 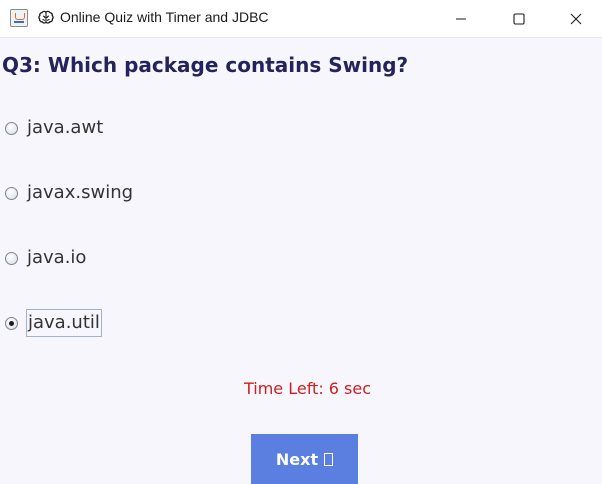 I want to click on option-java-awt: java.awt, so click(x=54, y=128).